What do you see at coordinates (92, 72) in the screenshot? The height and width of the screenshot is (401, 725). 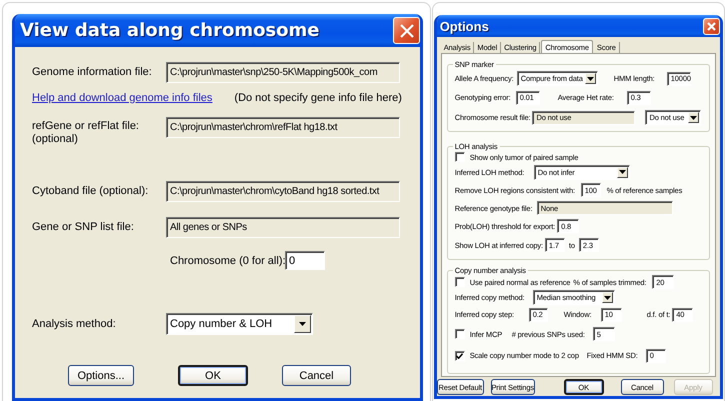 I see `field-label: Genome information file:` at bounding box center [92, 72].